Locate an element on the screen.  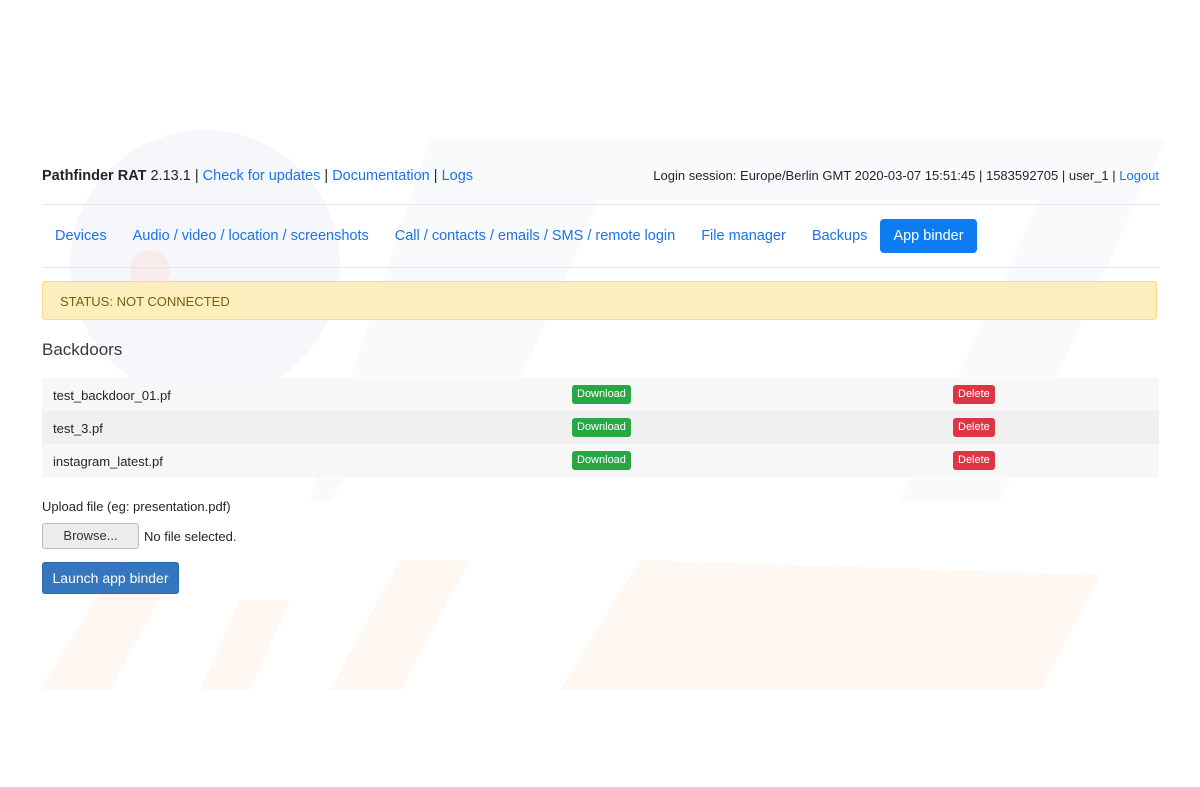
launch-app-binder-button: Launch app binder is located at coordinates (110, 578).